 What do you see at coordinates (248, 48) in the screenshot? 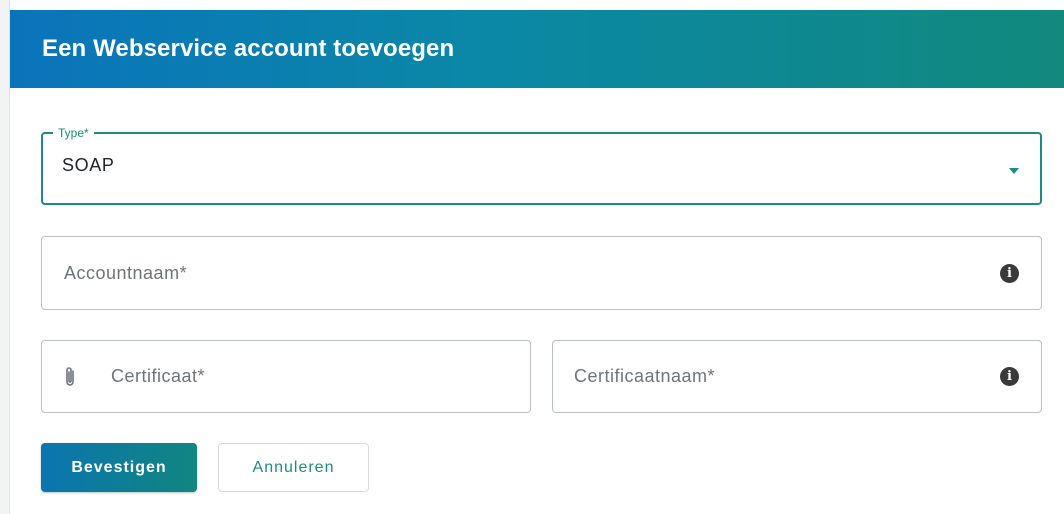
I see `dialog-title: Een Webservice account toevoegen` at bounding box center [248, 48].